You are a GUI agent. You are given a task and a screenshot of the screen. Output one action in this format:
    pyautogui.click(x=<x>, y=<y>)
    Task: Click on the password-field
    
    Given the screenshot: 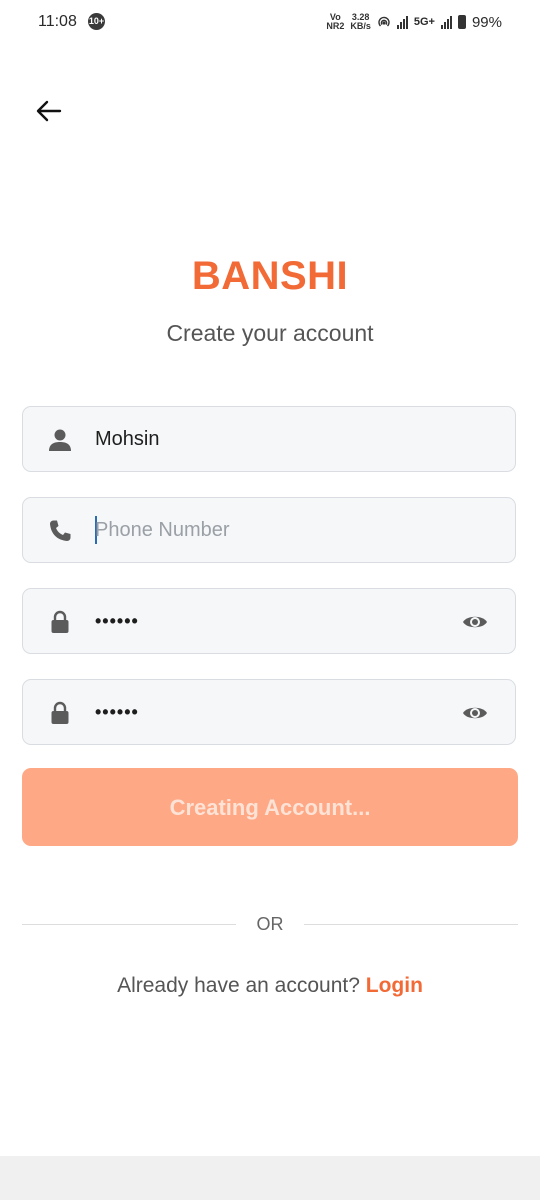 What is the action you would take?
    pyautogui.click(x=269, y=621)
    